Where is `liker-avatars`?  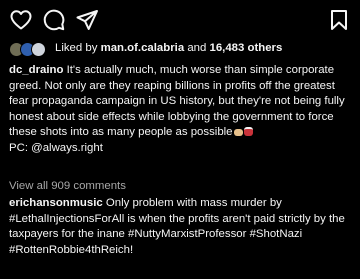
liker-avatars is located at coordinates (28, 49).